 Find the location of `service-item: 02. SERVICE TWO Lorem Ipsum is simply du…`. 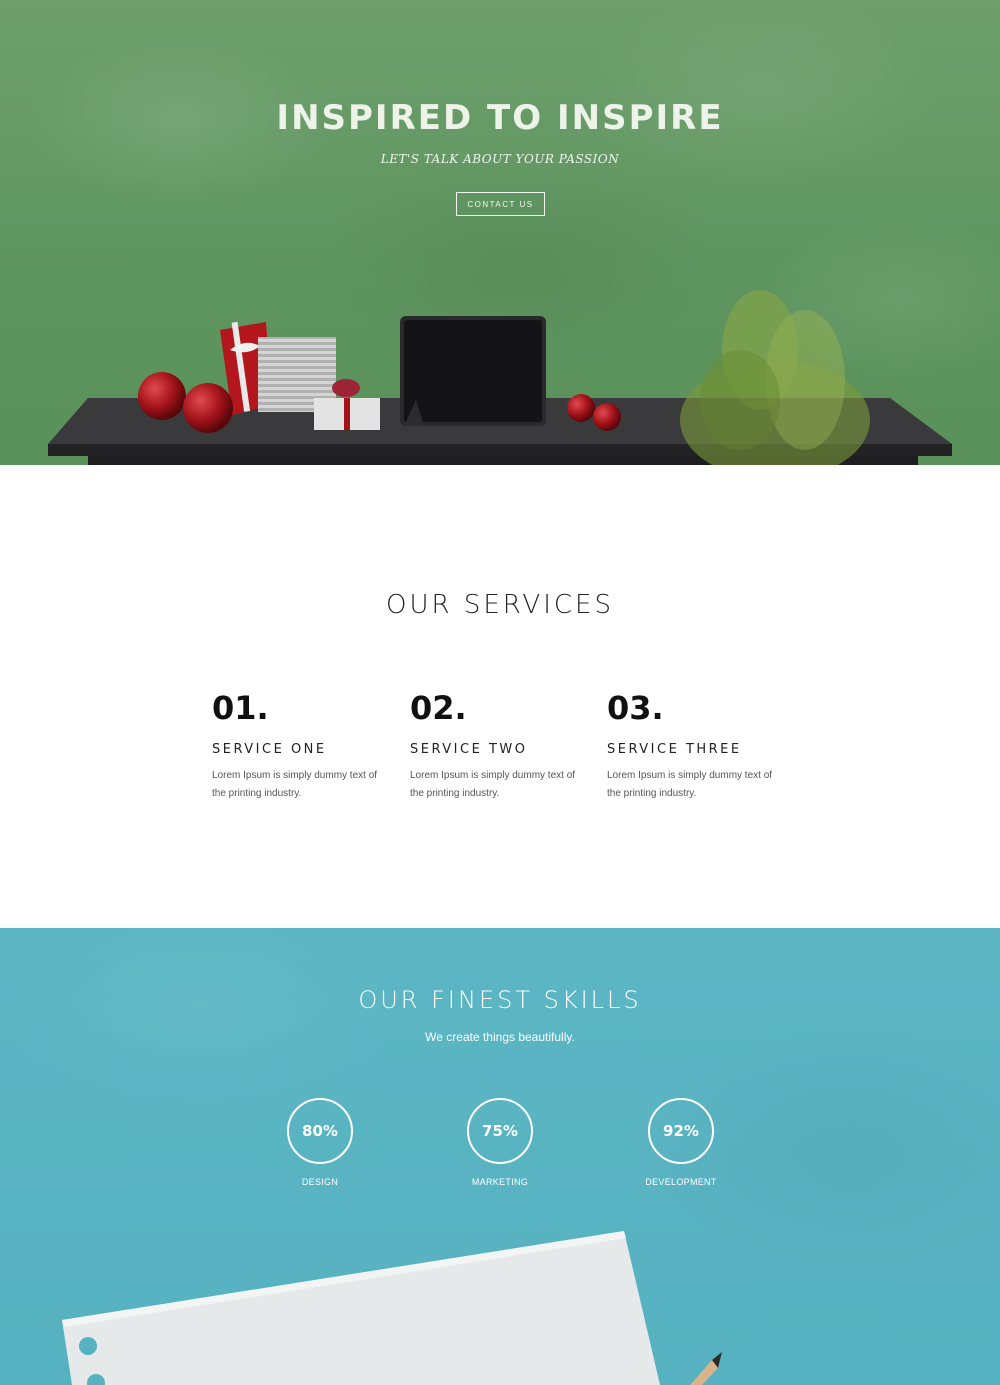

service-item: 02. SERVICE TWO Lorem Ipsum is simply du… is located at coordinates (497, 745).